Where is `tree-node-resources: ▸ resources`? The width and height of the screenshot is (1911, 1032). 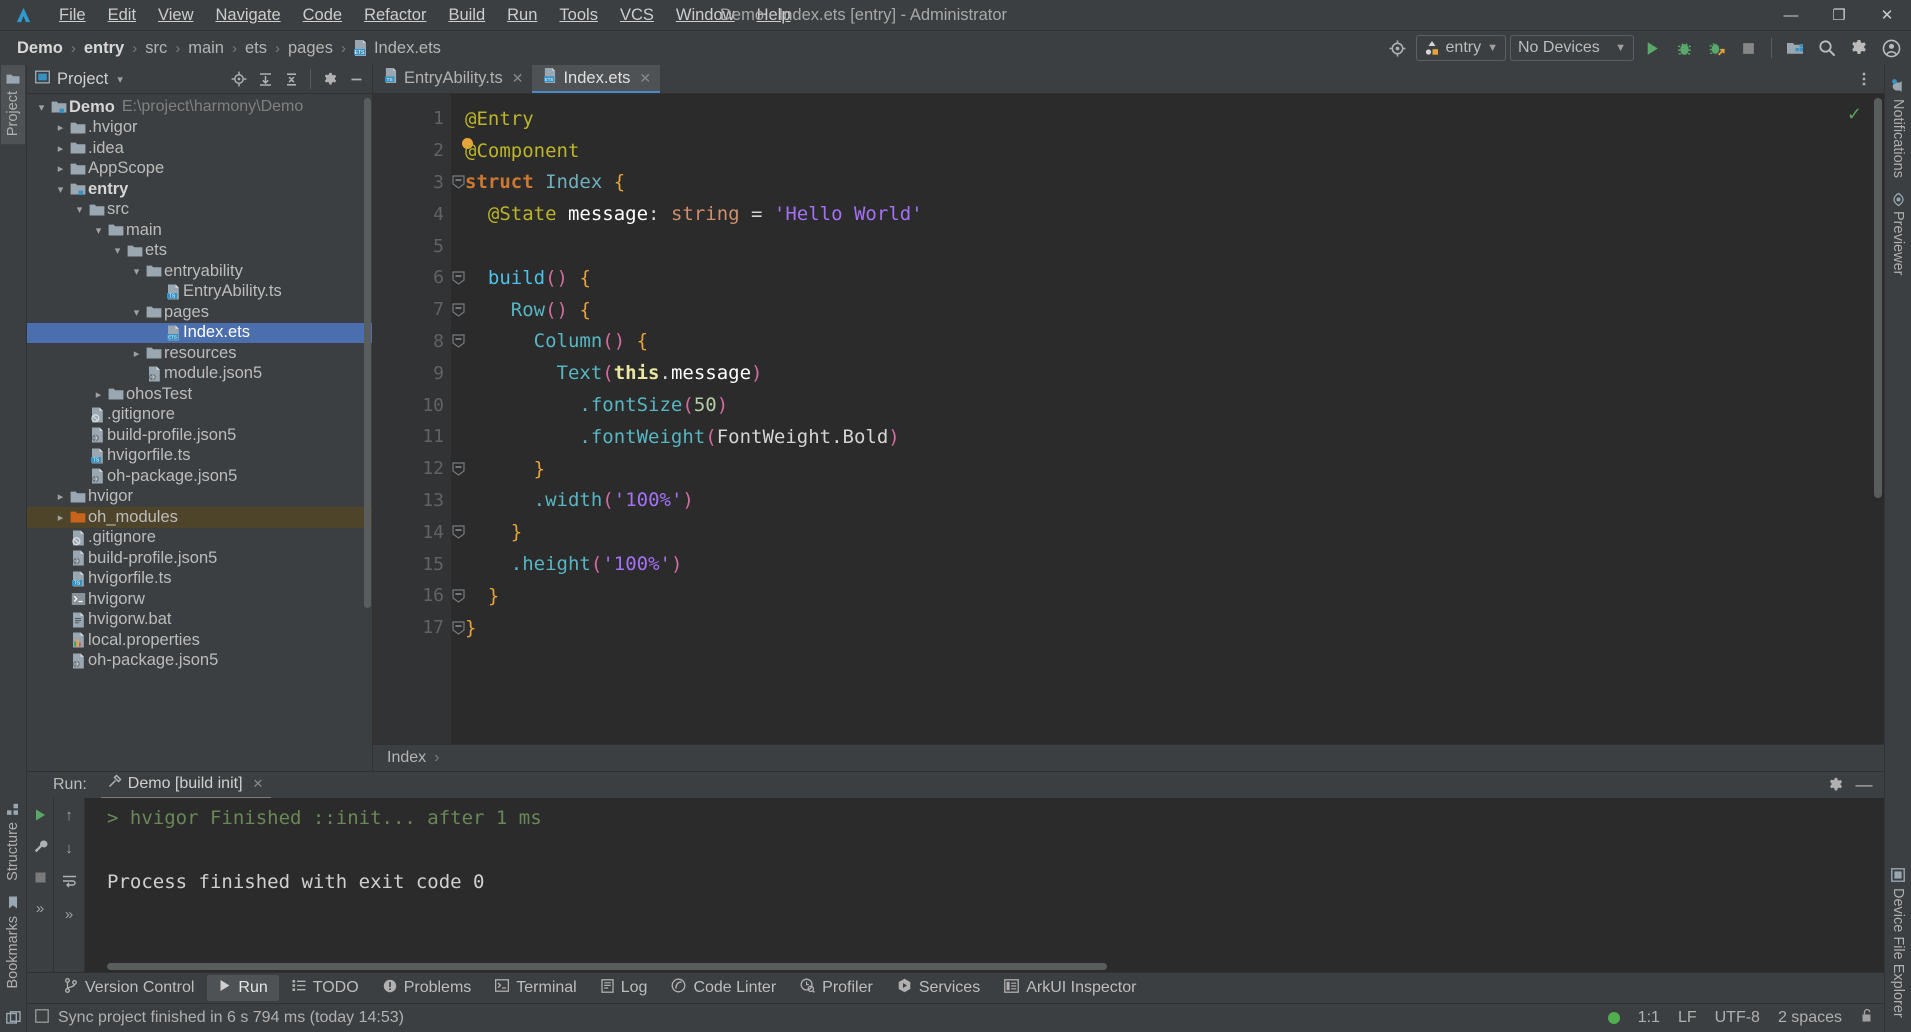 tree-node-resources: ▸ resources is located at coordinates (199, 353).